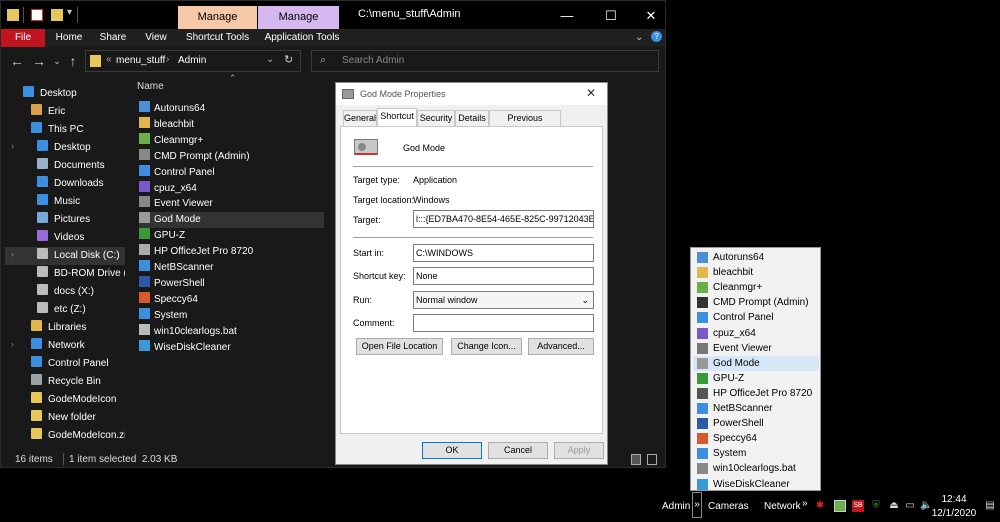  What do you see at coordinates (756, 333) in the screenshot?
I see `toolbar-menu-item: cpuz_x64` at bounding box center [756, 333].